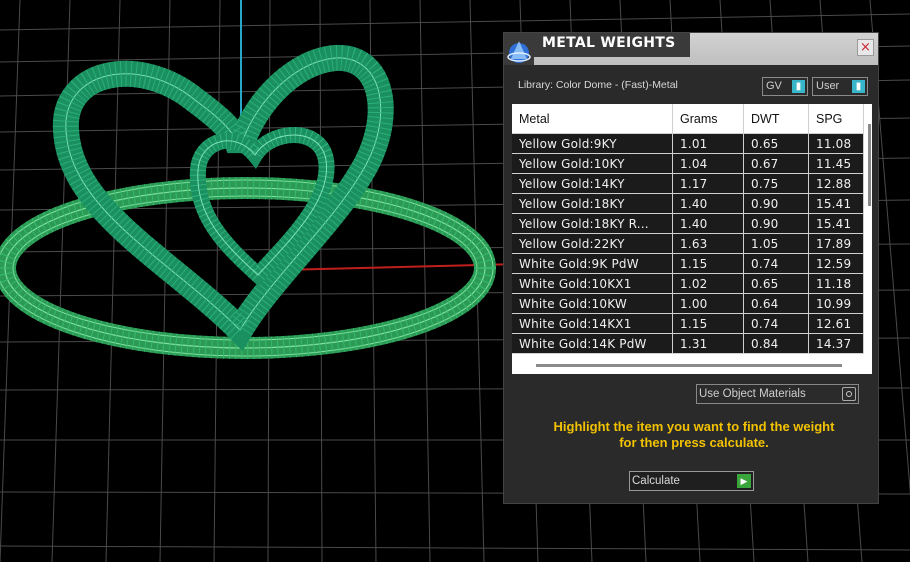 Image resolution: width=910 pixels, height=562 pixels. What do you see at coordinates (592, 283) in the screenshot?
I see `cell-metal: White Gold:10KX1` at bounding box center [592, 283].